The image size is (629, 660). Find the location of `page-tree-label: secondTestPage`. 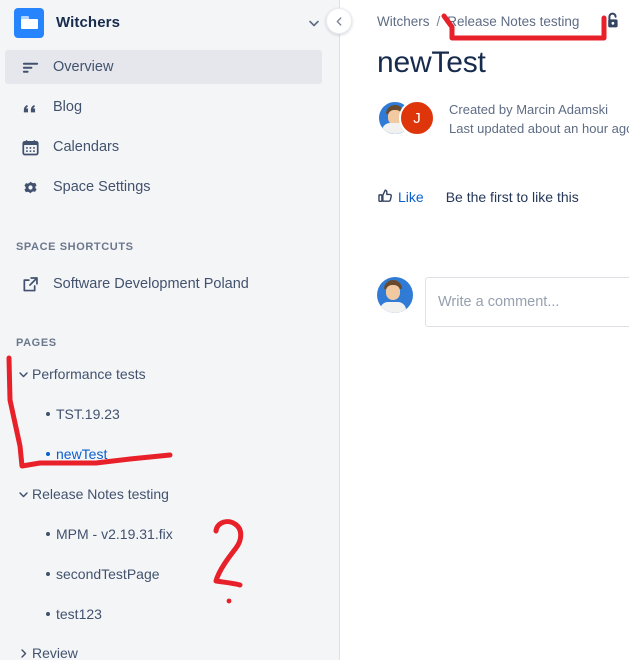

page-tree-label: secondTestPage is located at coordinates (108, 574).